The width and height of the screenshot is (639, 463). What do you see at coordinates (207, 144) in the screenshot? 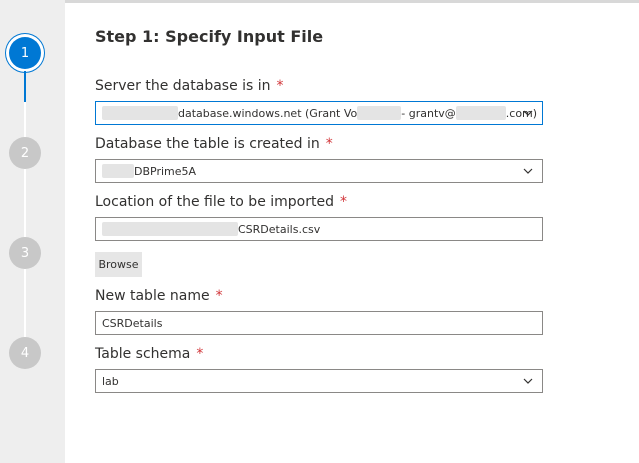
I see `database-label-text: Database the table is created in` at bounding box center [207, 144].